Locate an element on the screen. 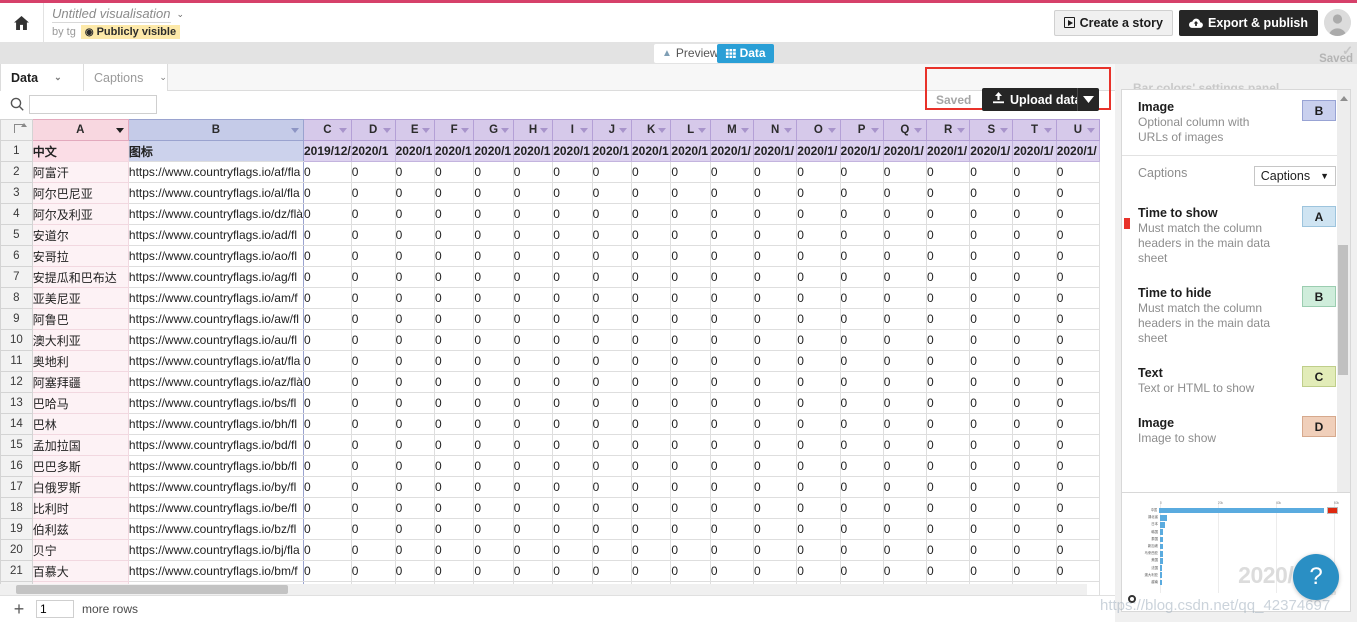 This screenshot has width=1357, height=622. cell-O9: 0 is located at coordinates (818, 319).